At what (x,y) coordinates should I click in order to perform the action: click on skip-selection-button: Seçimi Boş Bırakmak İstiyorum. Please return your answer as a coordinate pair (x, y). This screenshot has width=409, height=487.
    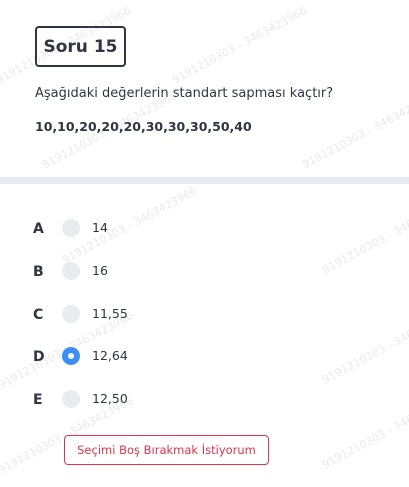
    Looking at the image, I should click on (166, 450).